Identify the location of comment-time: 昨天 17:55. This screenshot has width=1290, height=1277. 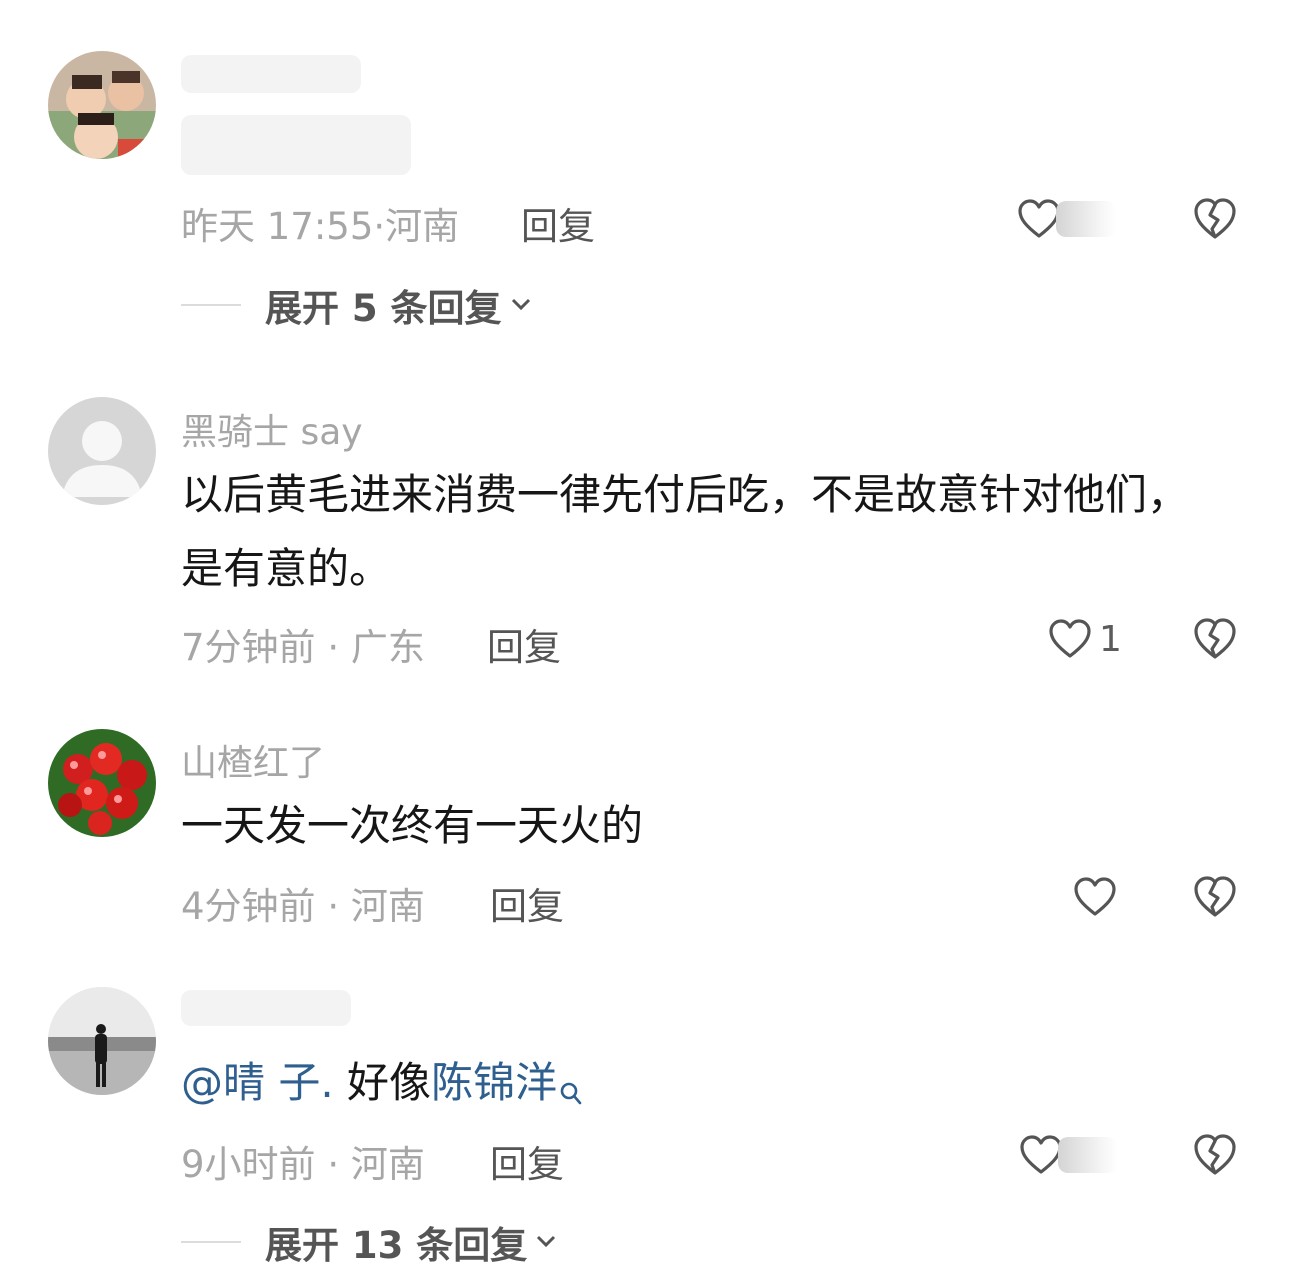
(277, 226).